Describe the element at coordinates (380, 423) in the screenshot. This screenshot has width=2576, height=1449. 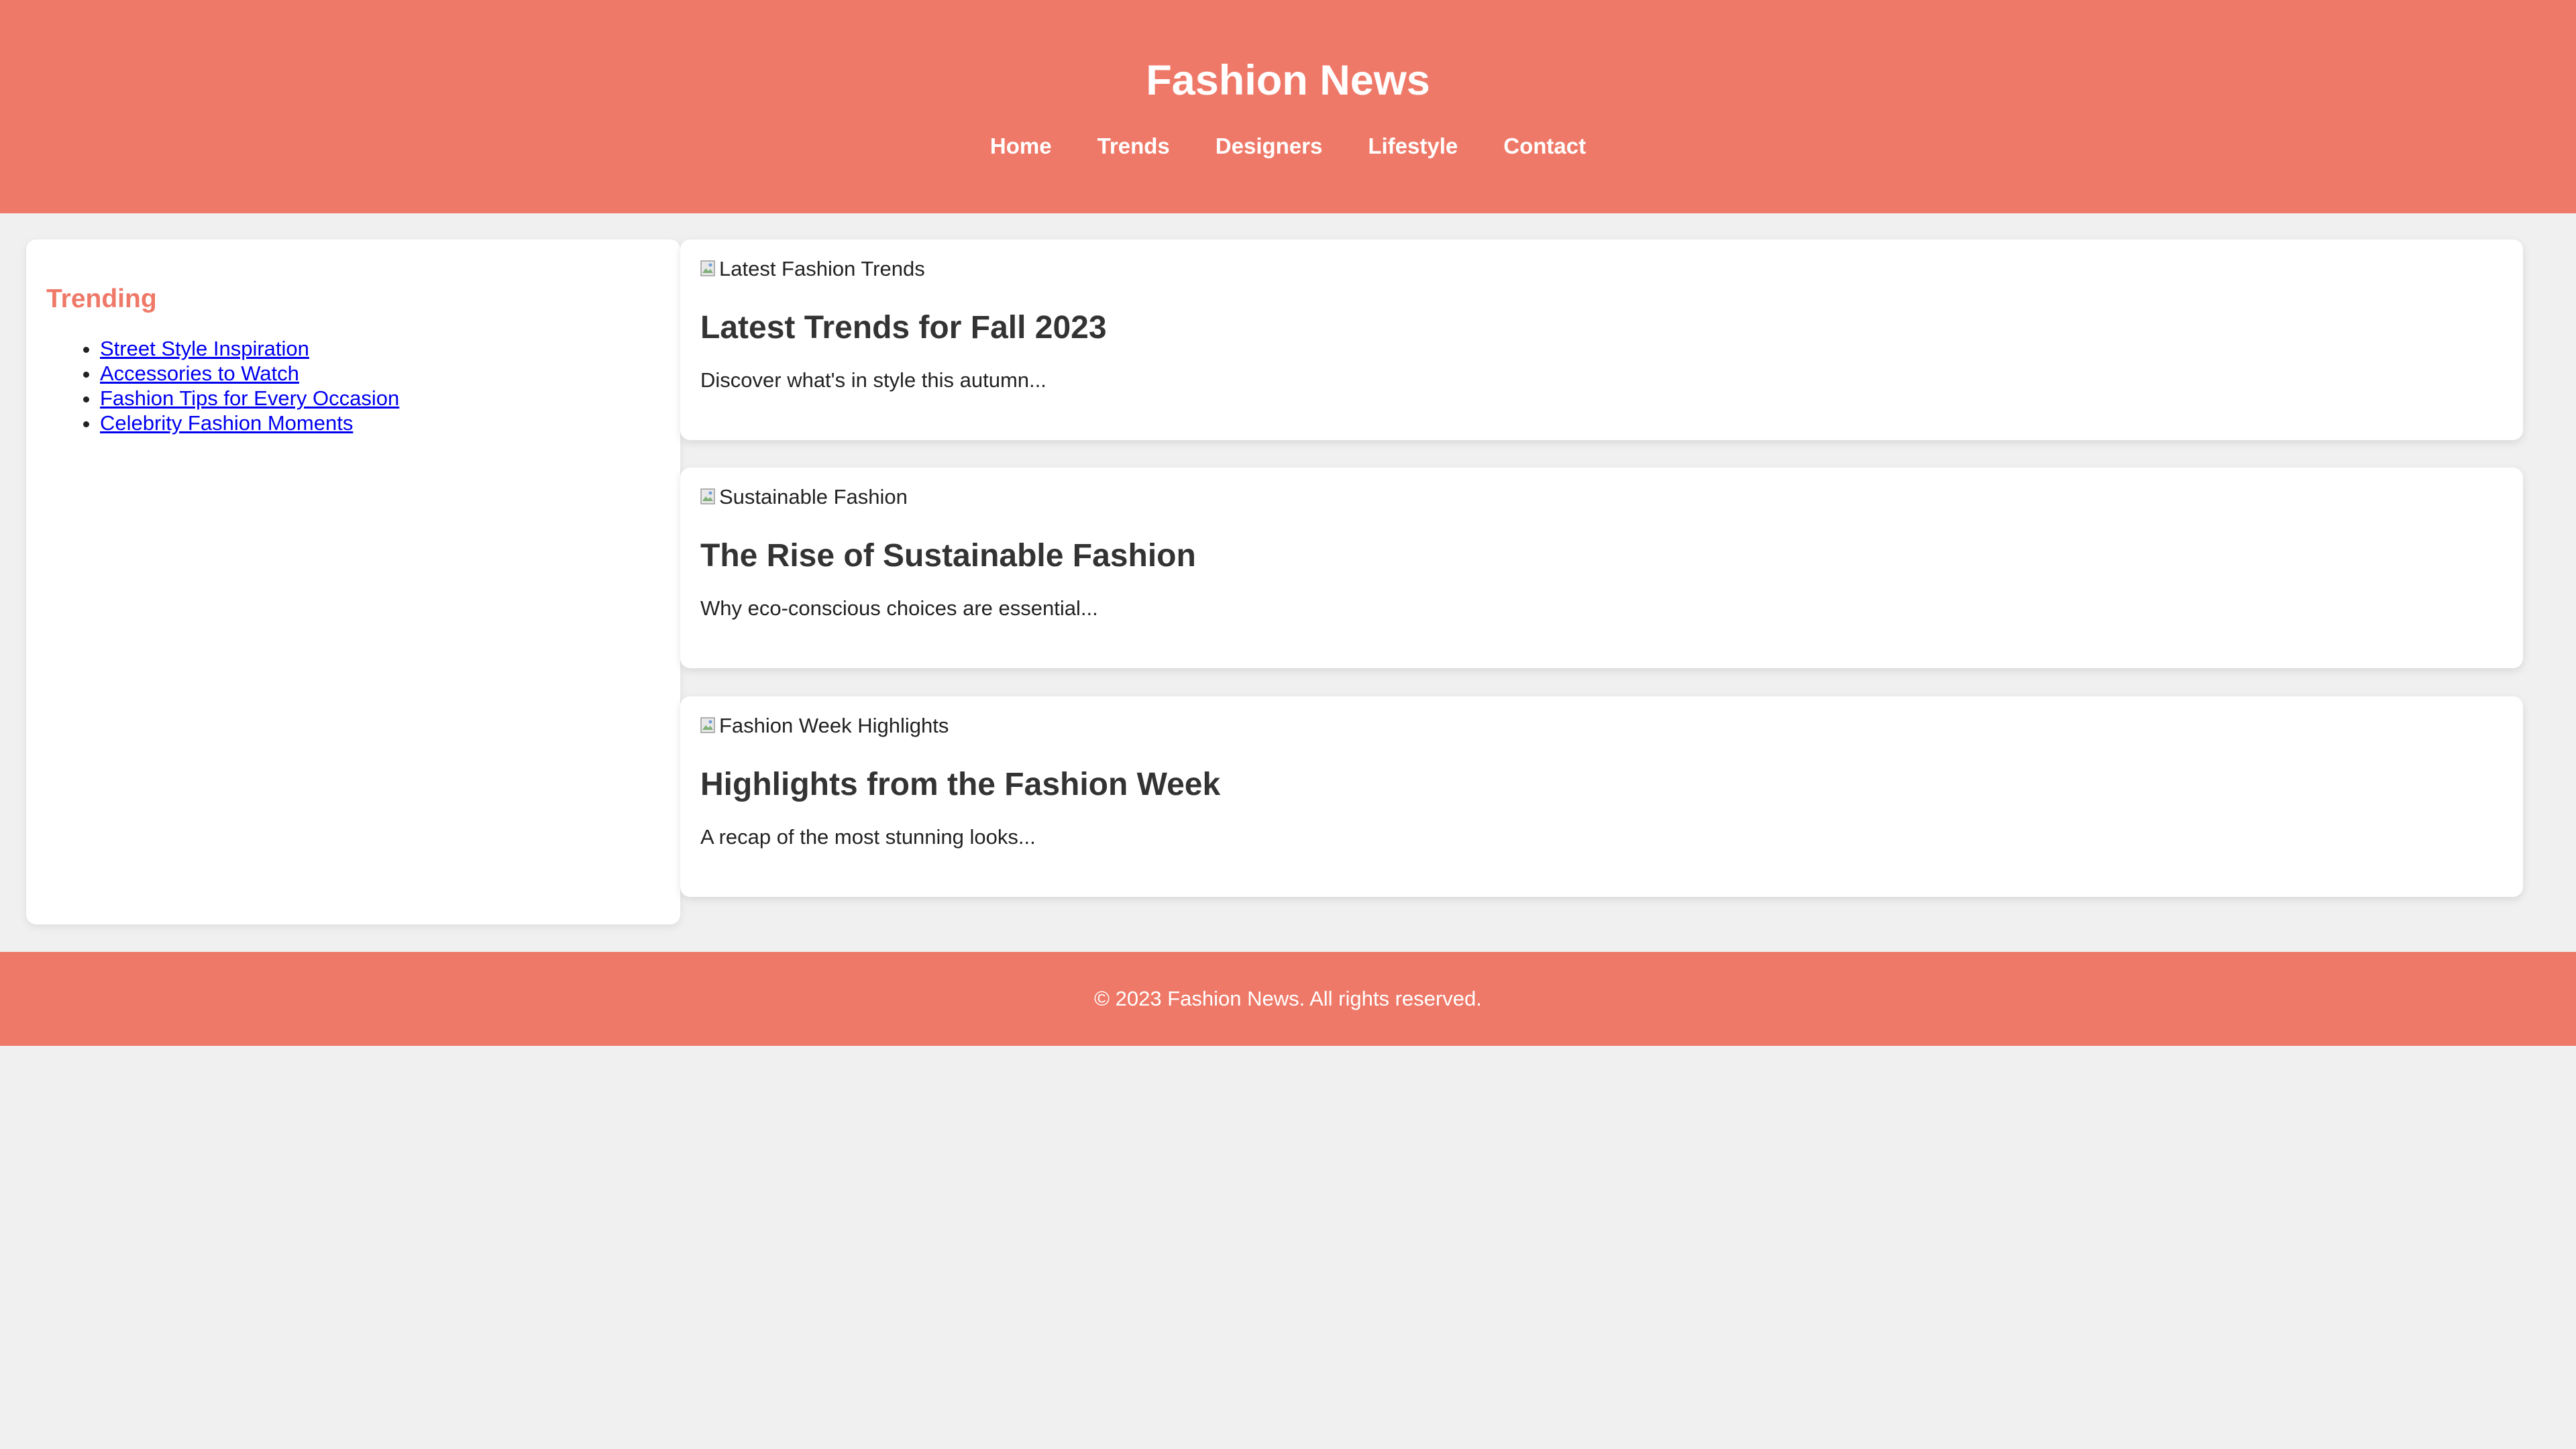
I see `list-item: Celebrity Fashion Moments` at that location.